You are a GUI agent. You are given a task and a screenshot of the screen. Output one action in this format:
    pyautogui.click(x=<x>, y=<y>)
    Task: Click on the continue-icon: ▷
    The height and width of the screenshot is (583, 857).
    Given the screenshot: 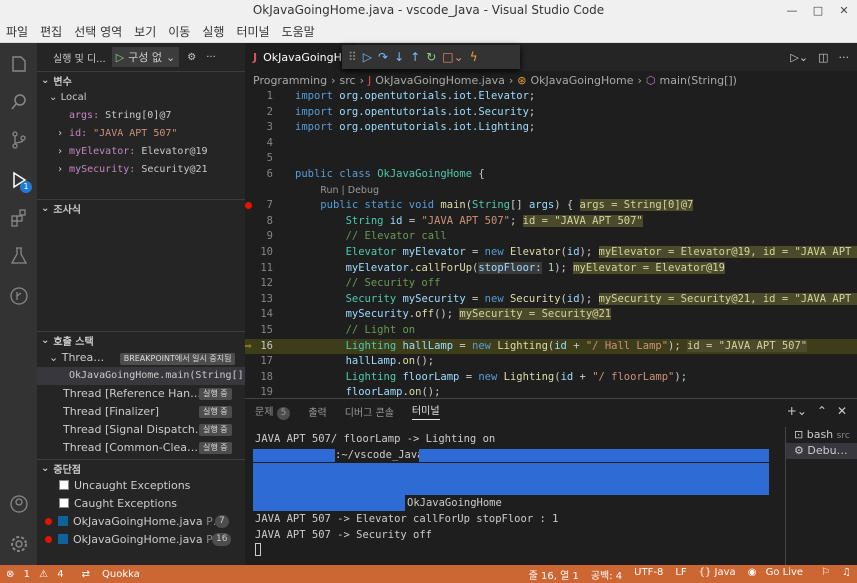 What is the action you would take?
    pyautogui.click(x=367, y=57)
    